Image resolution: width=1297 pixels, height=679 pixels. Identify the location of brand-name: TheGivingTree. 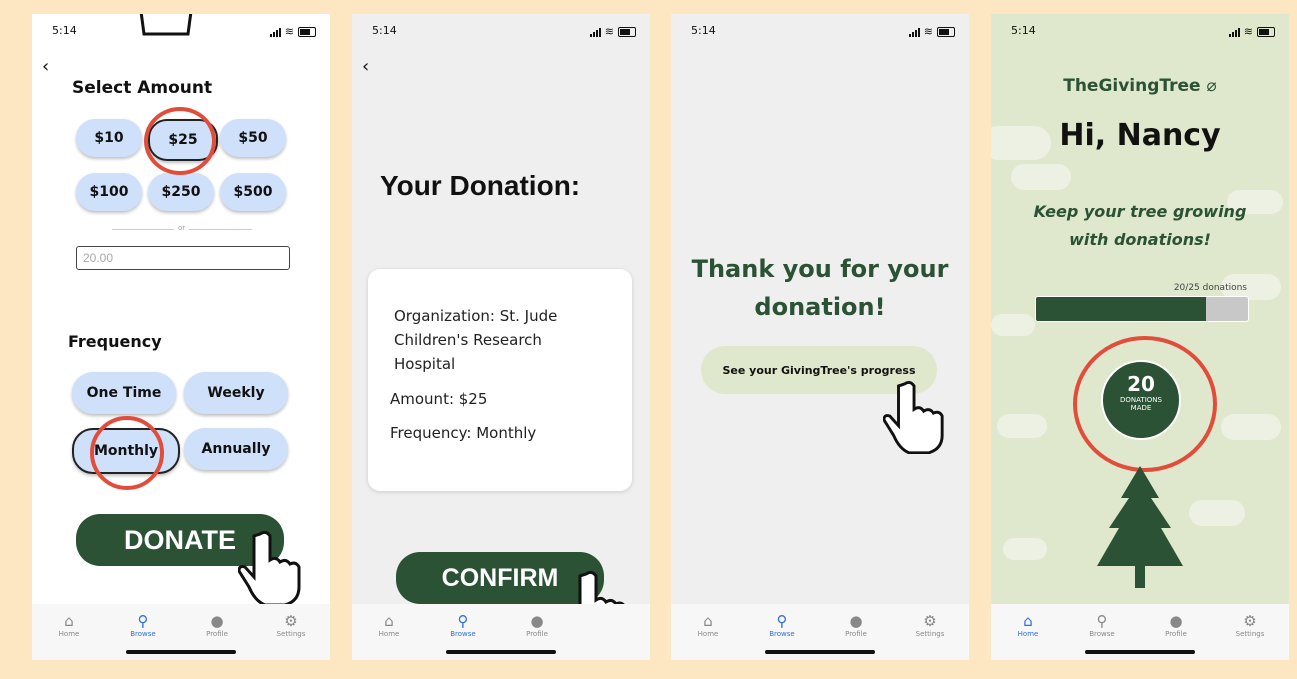
(1132, 86).